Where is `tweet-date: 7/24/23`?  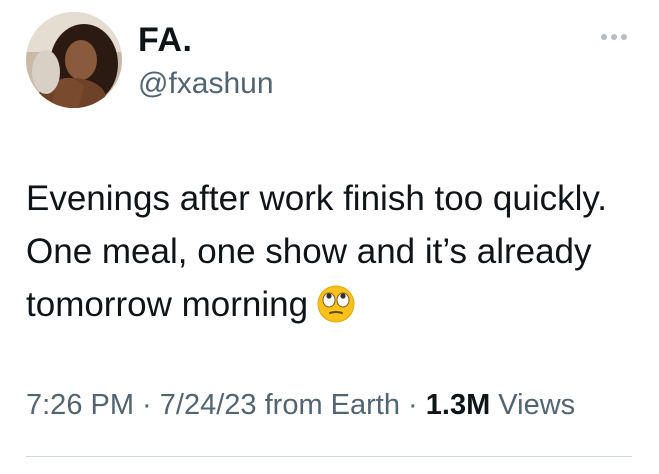 tweet-date: 7/24/23 is located at coordinates (208, 405).